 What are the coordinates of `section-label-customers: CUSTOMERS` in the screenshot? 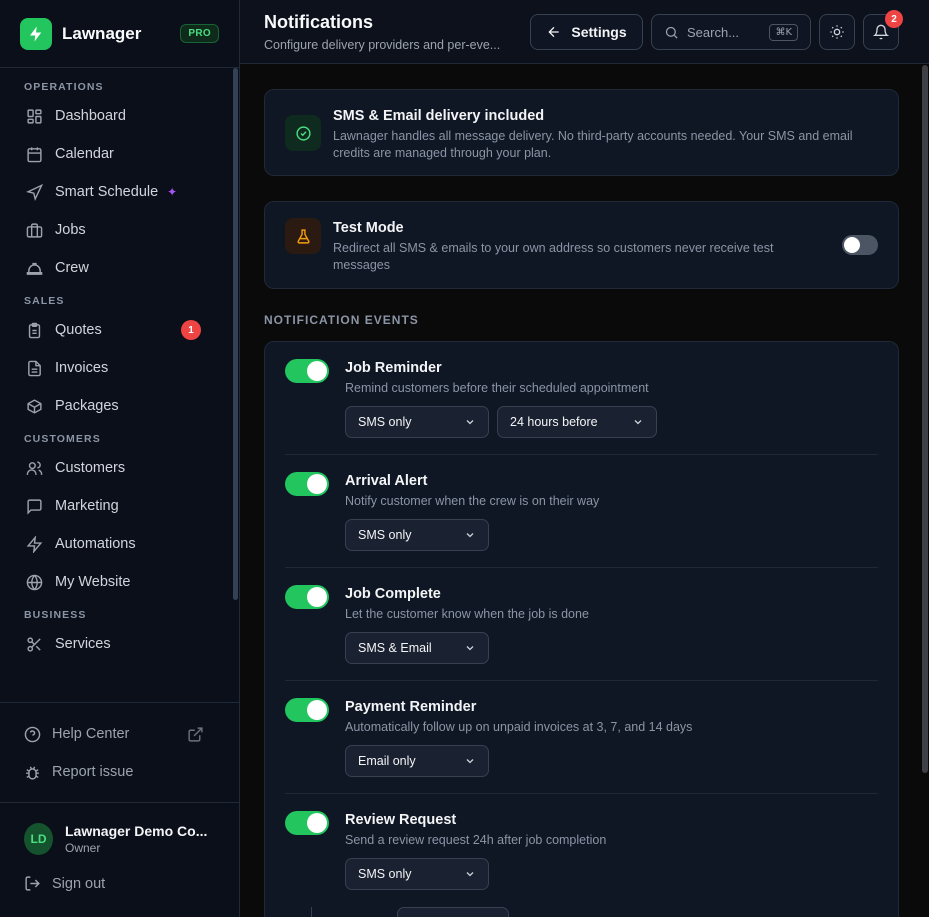 It's located at (62, 439).